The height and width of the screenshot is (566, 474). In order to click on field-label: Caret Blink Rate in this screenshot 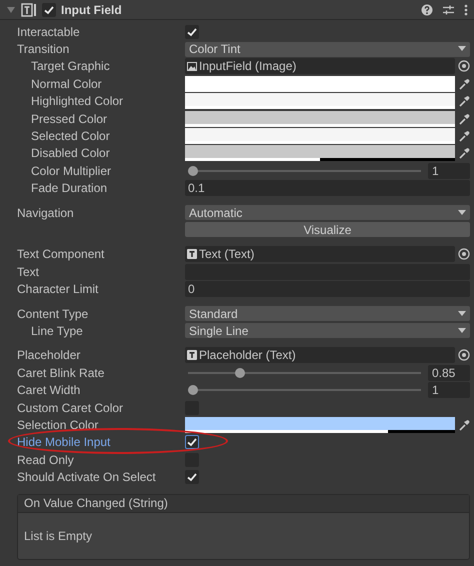, I will do `click(60, 373)`.